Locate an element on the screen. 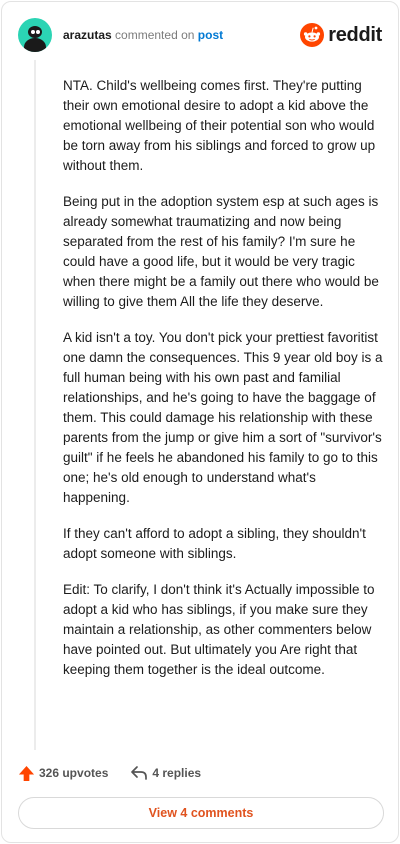 The image size is (400, 844). comment-header: arazutas commented on post reddit is located at coordinates (200, 35).